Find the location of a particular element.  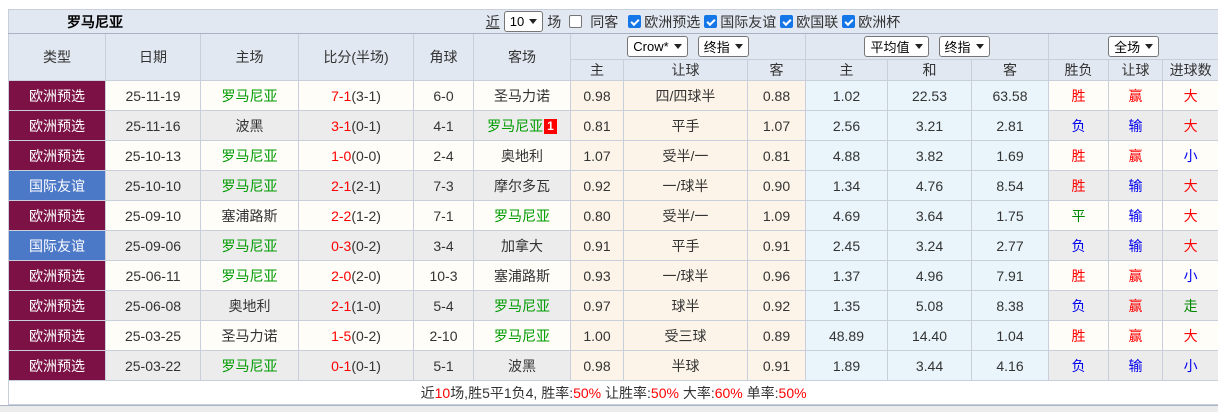

avg-home-odds: 1.35 is located at coordinates (846, 305).